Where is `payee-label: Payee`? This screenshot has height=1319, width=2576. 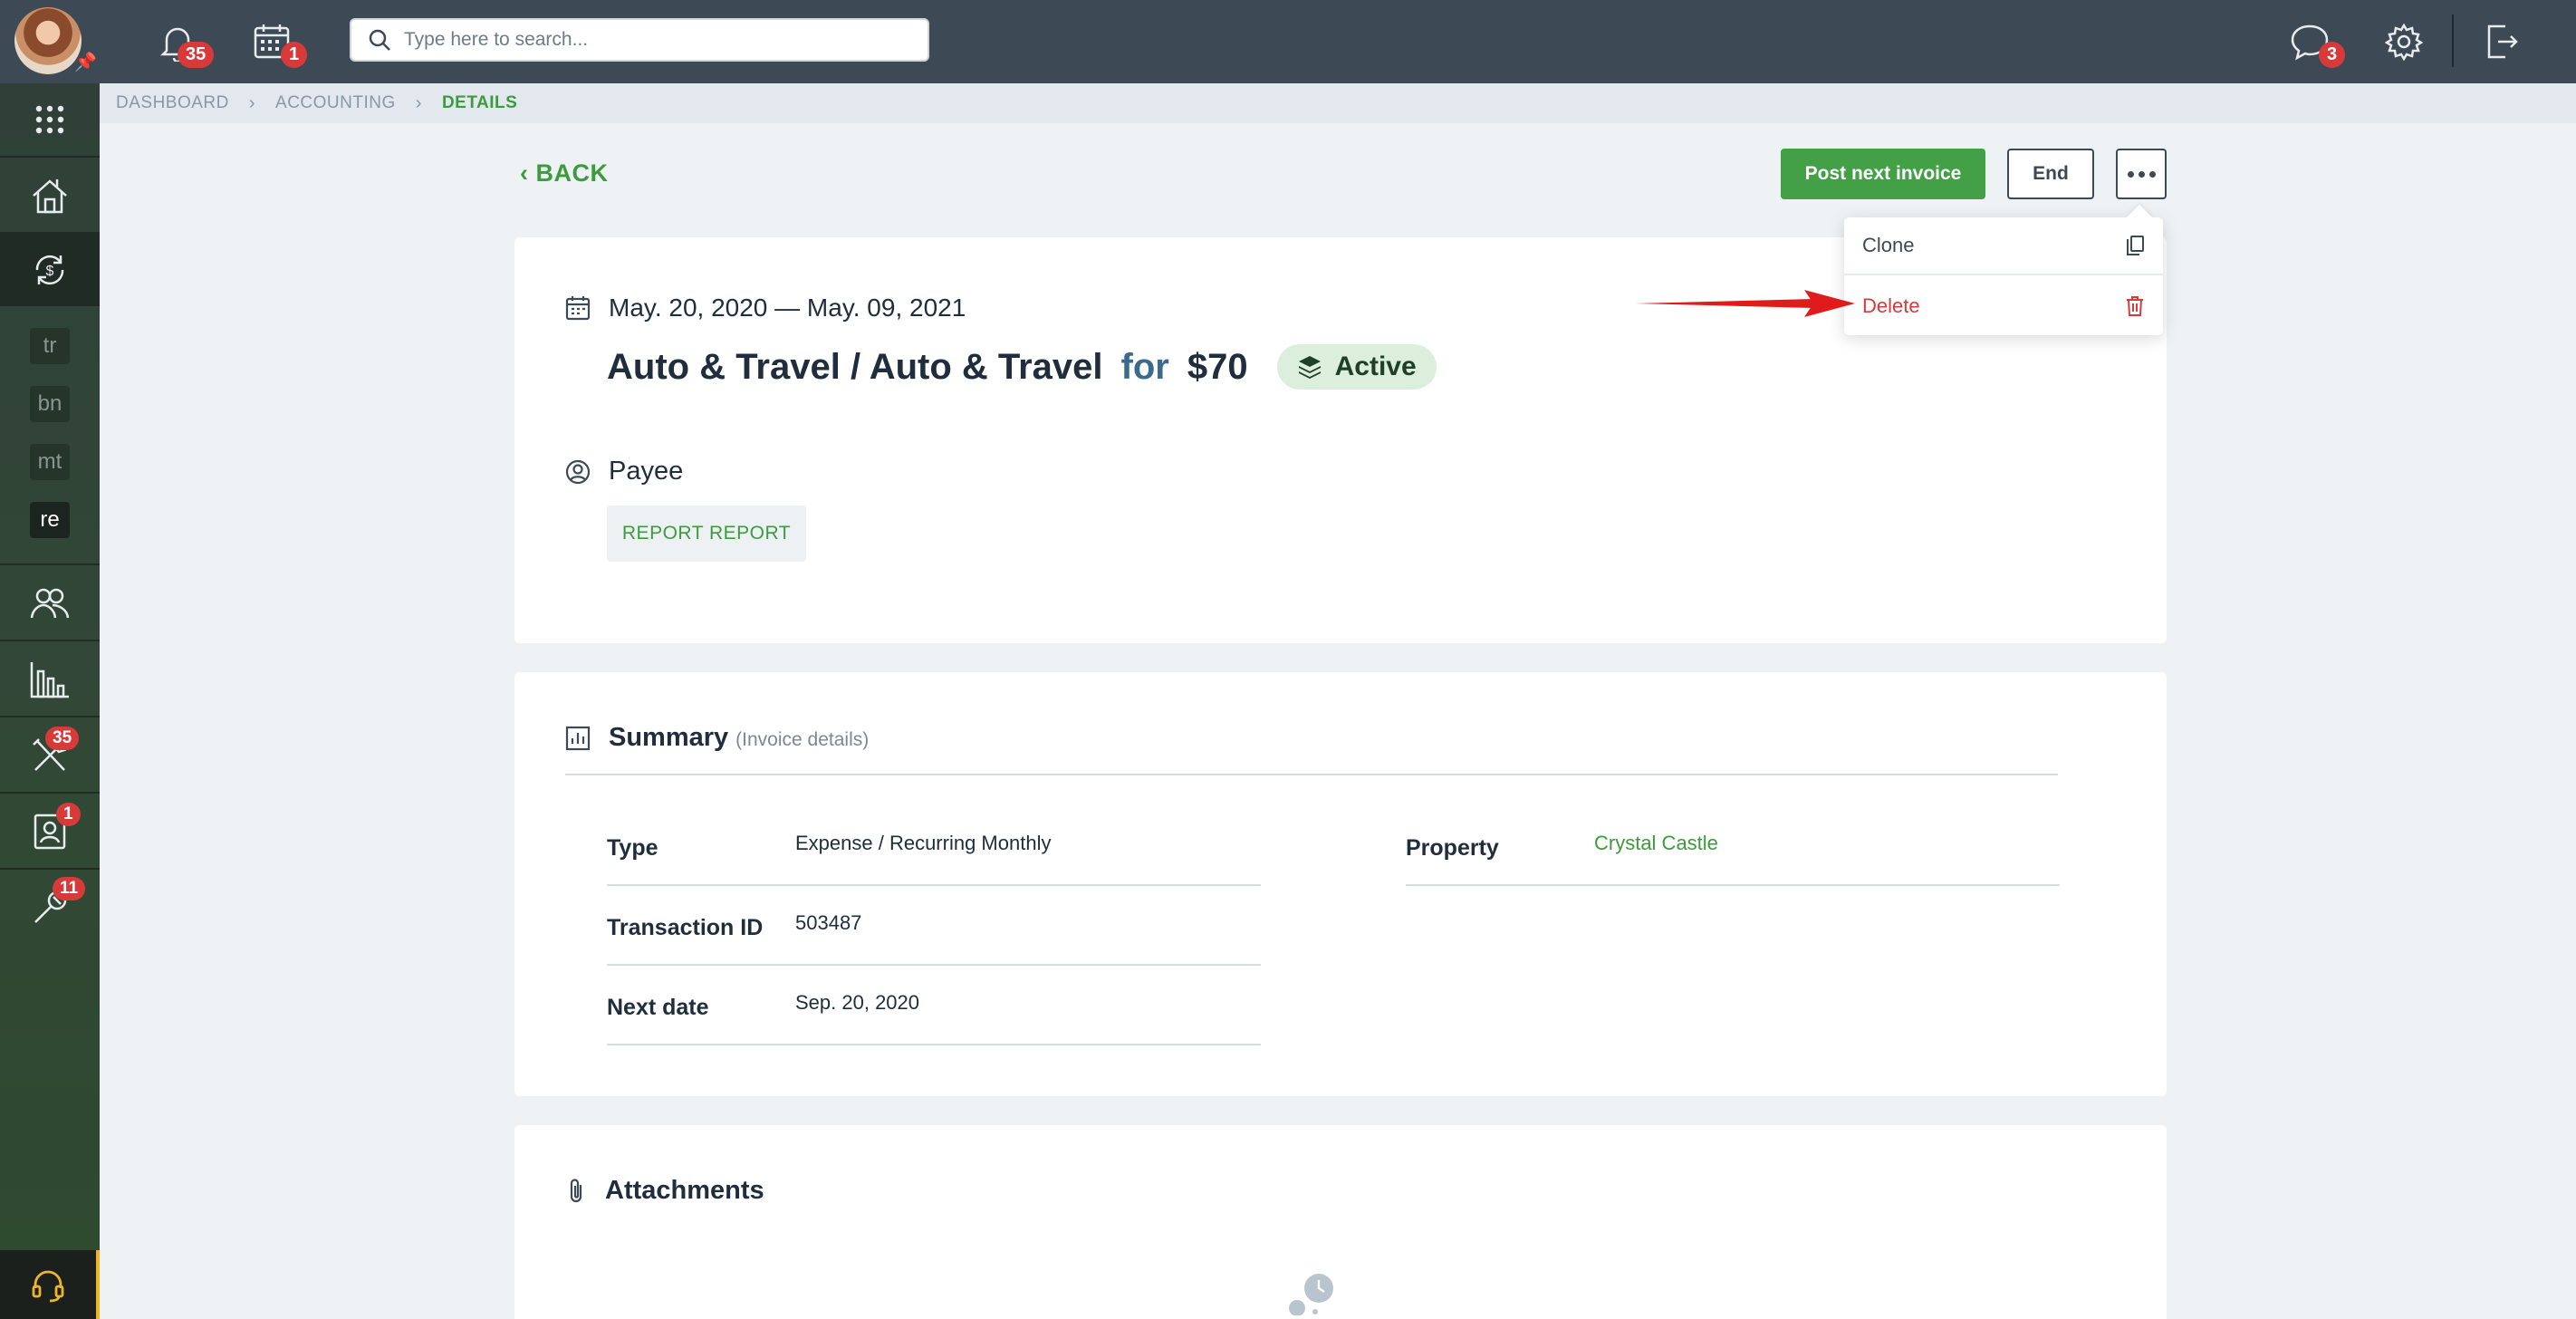 payee-label: Payee is located at coordinates (646, 471).